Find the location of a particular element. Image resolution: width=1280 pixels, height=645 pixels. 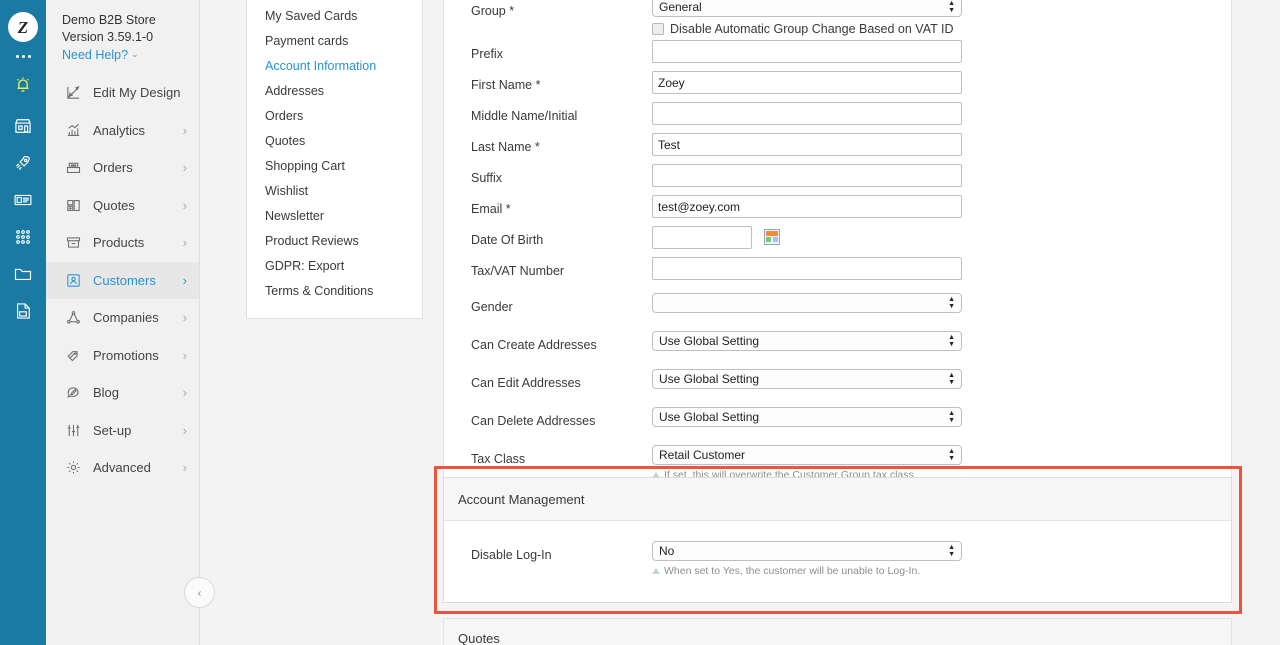

tax-vat-input is located at coordinates (807, 268).